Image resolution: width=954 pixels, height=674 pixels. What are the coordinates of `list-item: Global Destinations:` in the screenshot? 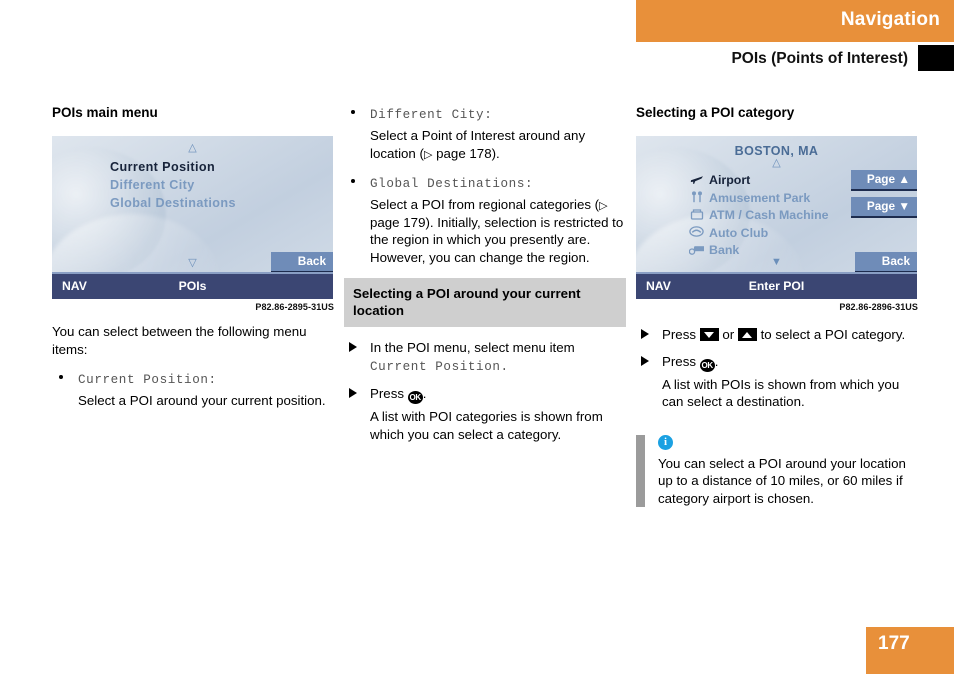 It's located at (485, 183).